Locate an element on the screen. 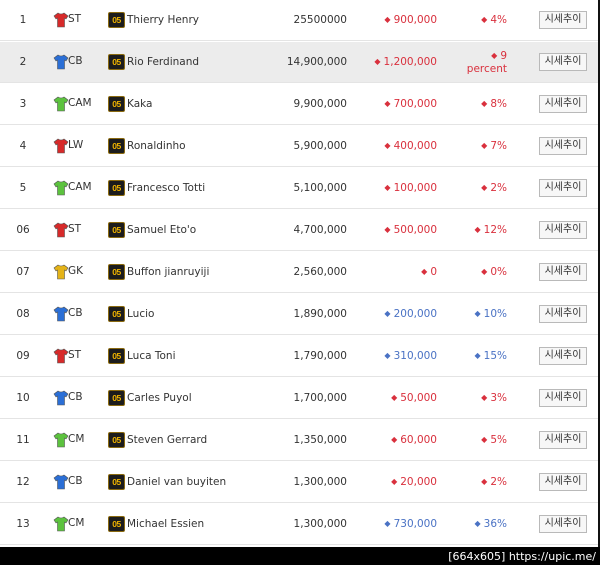 The height and width of the screenshot is (565, 600). rank-cell: 5 is located at coordinates (23, 188).